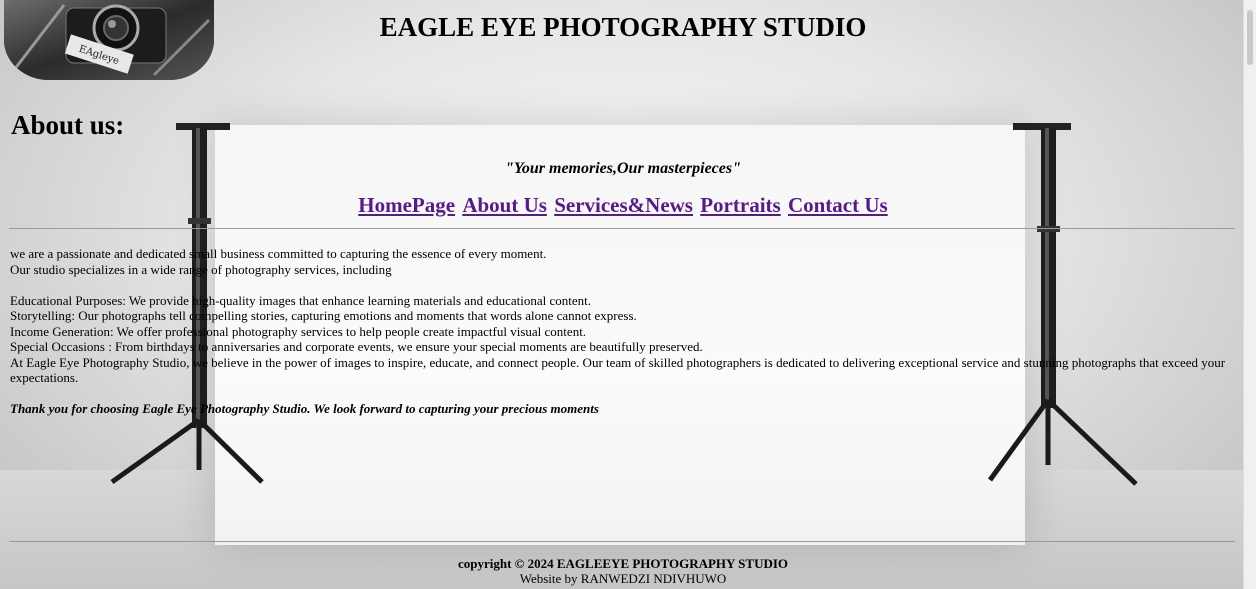 The width and height of the screenshot is (1256, 589). Describe the element at coordinates (622, 228) in the screenshot. I see `top-divider` at that location.